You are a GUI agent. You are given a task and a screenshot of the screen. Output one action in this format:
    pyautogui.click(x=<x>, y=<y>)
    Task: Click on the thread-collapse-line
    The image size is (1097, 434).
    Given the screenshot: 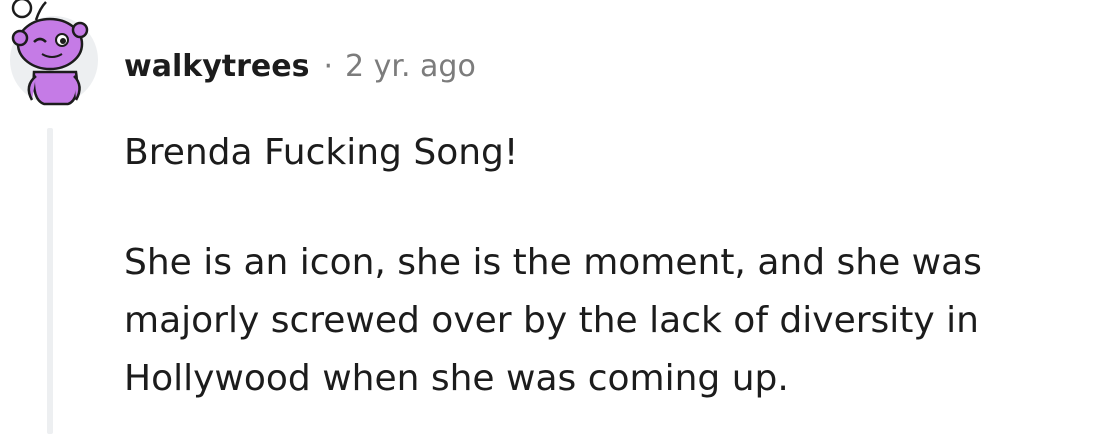 What is the action you would take?
    pyautogui.click(x=50, y=281)
    